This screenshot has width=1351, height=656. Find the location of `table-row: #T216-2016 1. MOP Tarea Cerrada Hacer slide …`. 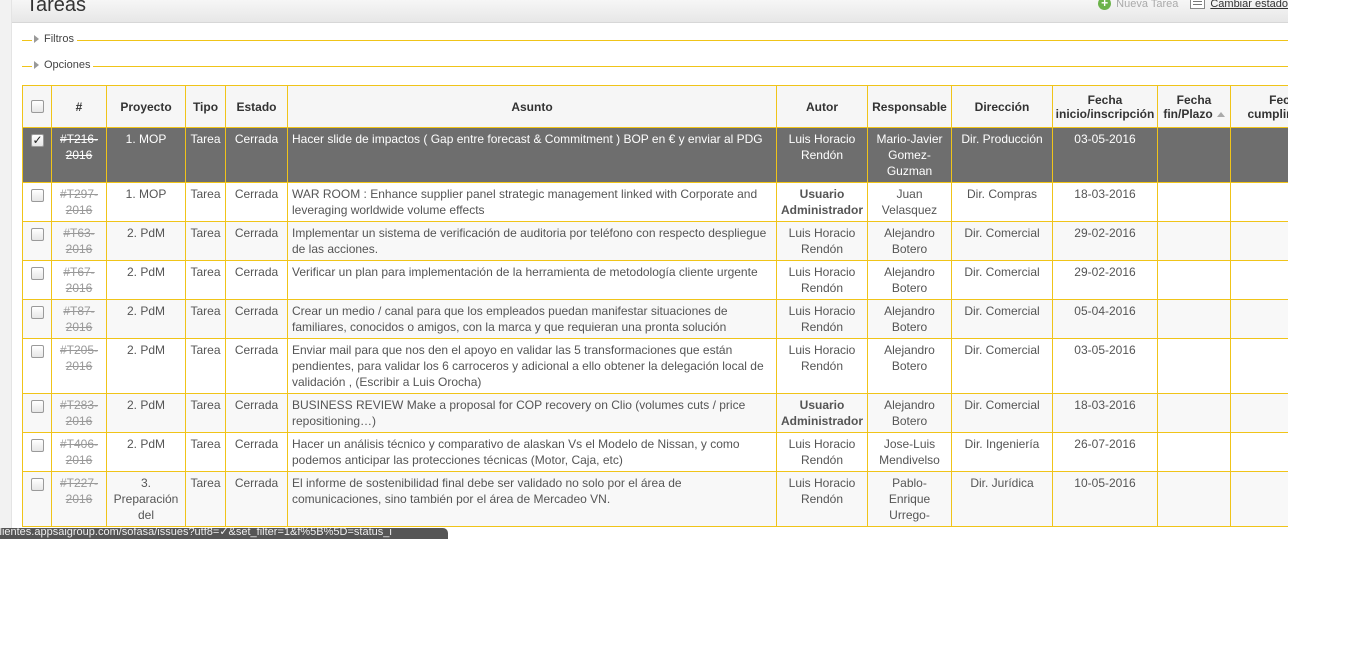

table-row: #T216-2016 1. MOP Tarea Cerrada Hacer slide … is located at coordinates (655, 155).